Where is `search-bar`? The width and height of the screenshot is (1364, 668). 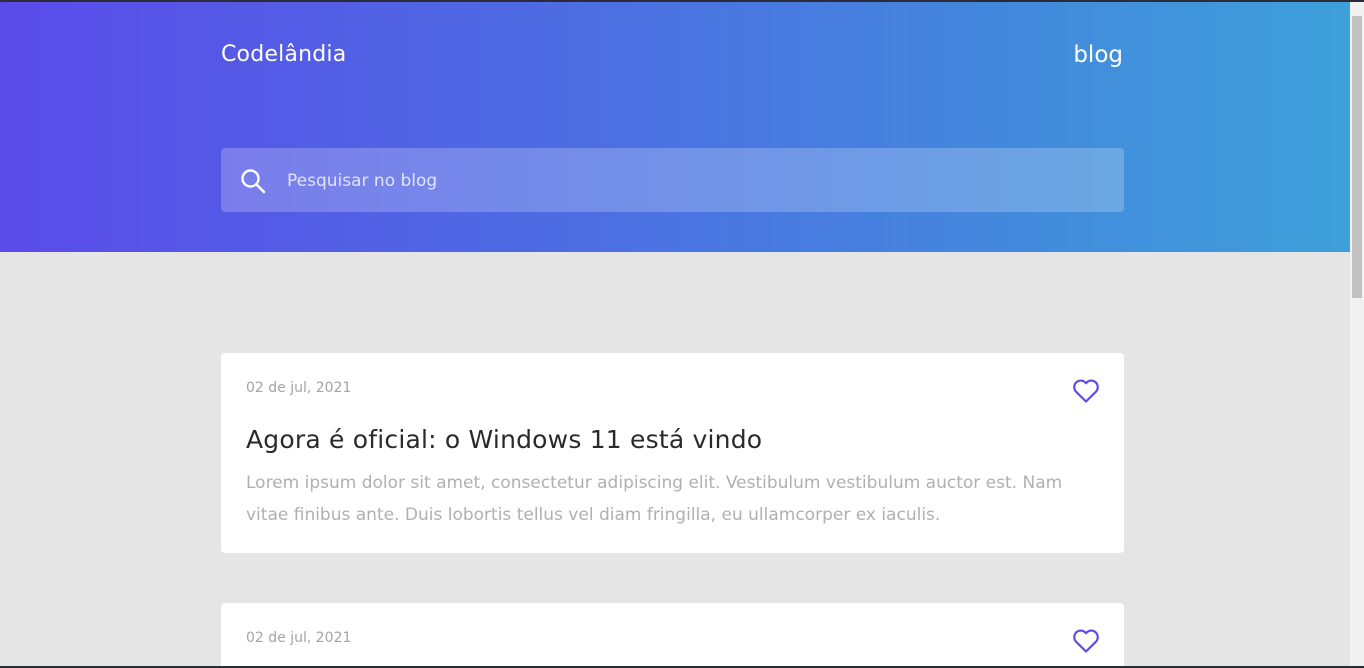 search-bar is located at coordinates (672, 181).